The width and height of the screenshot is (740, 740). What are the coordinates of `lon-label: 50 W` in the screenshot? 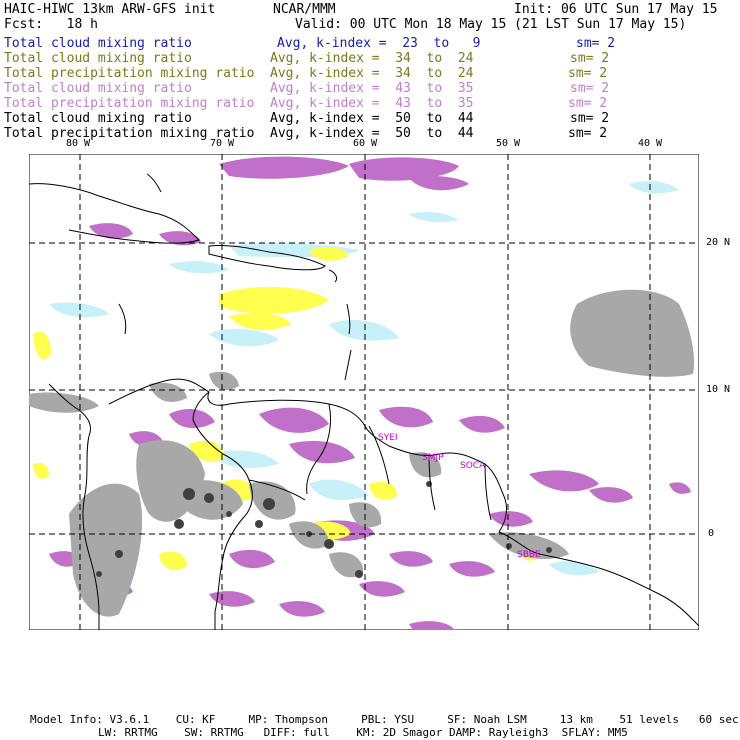 It's located at (508, 143).